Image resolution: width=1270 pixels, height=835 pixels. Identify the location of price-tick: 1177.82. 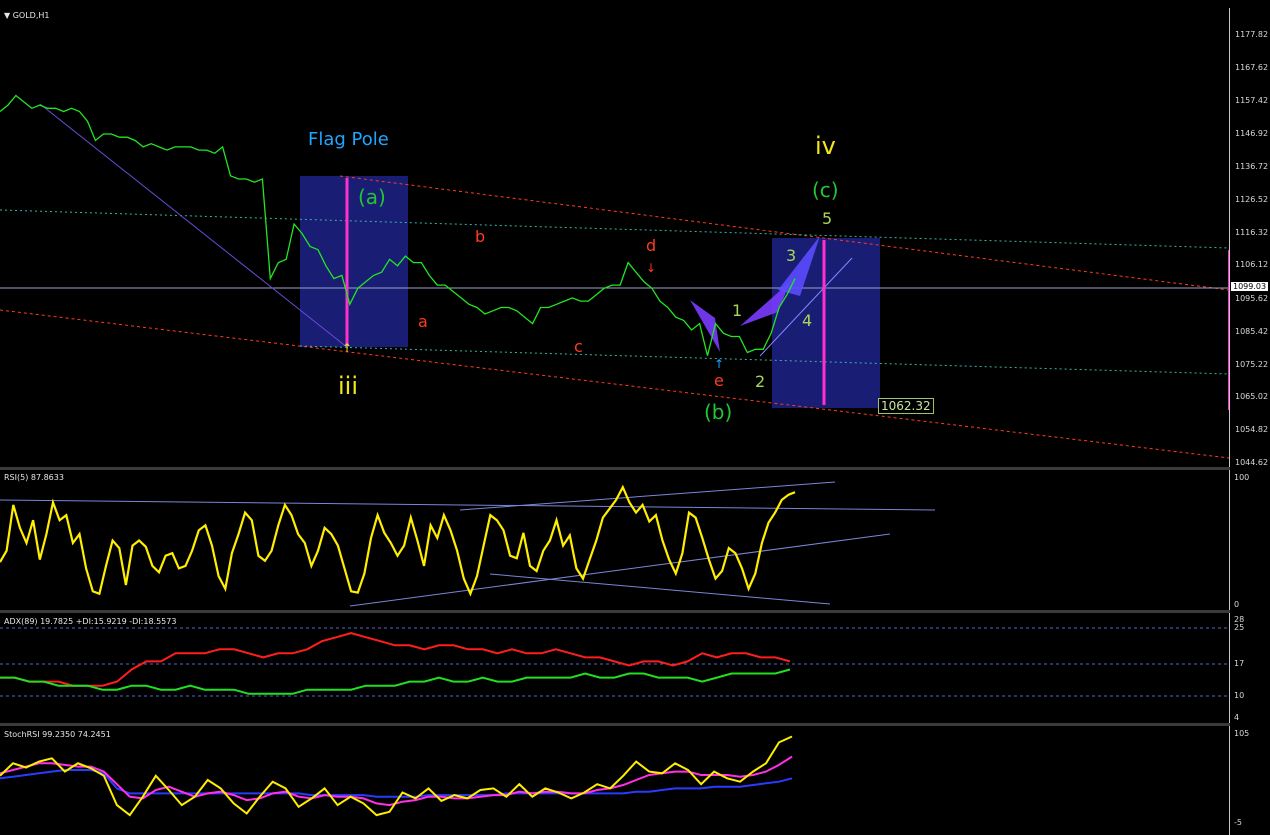
(1252, 34).